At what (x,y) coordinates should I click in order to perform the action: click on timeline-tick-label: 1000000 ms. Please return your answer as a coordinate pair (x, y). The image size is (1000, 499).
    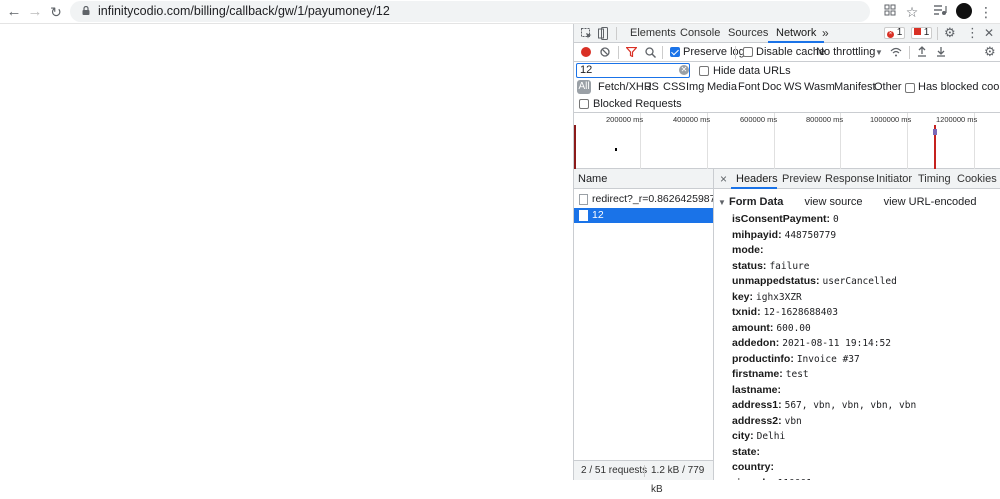
    Looking at the image, I should click on (891, 119).